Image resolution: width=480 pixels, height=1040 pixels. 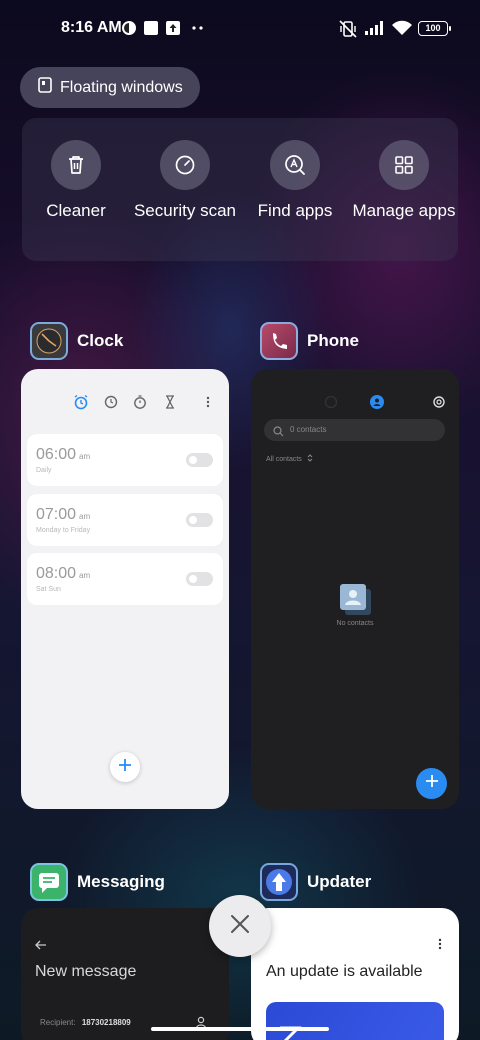 I want to click on cleaner-button: Cleaner, so click(x=76, y=180).